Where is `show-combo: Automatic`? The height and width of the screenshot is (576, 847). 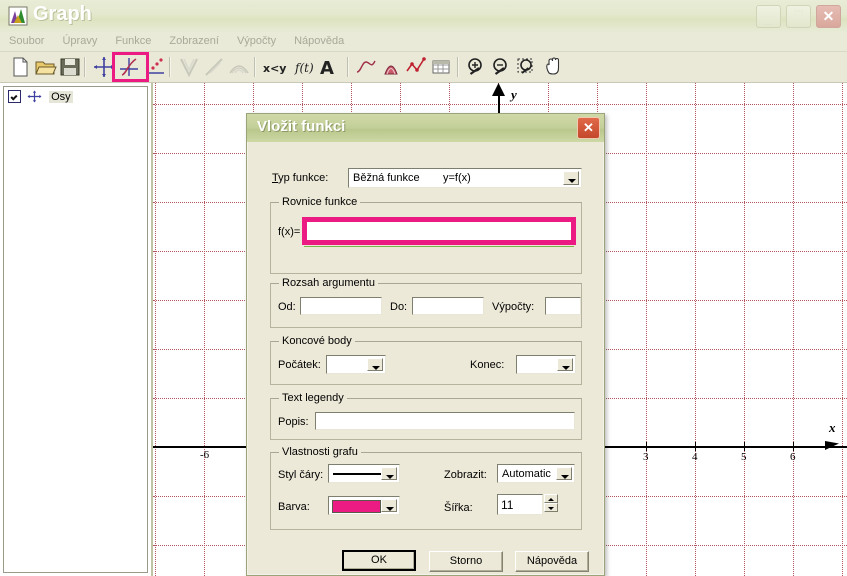 show-combo: Automatic is located at coordinates (536, 473).